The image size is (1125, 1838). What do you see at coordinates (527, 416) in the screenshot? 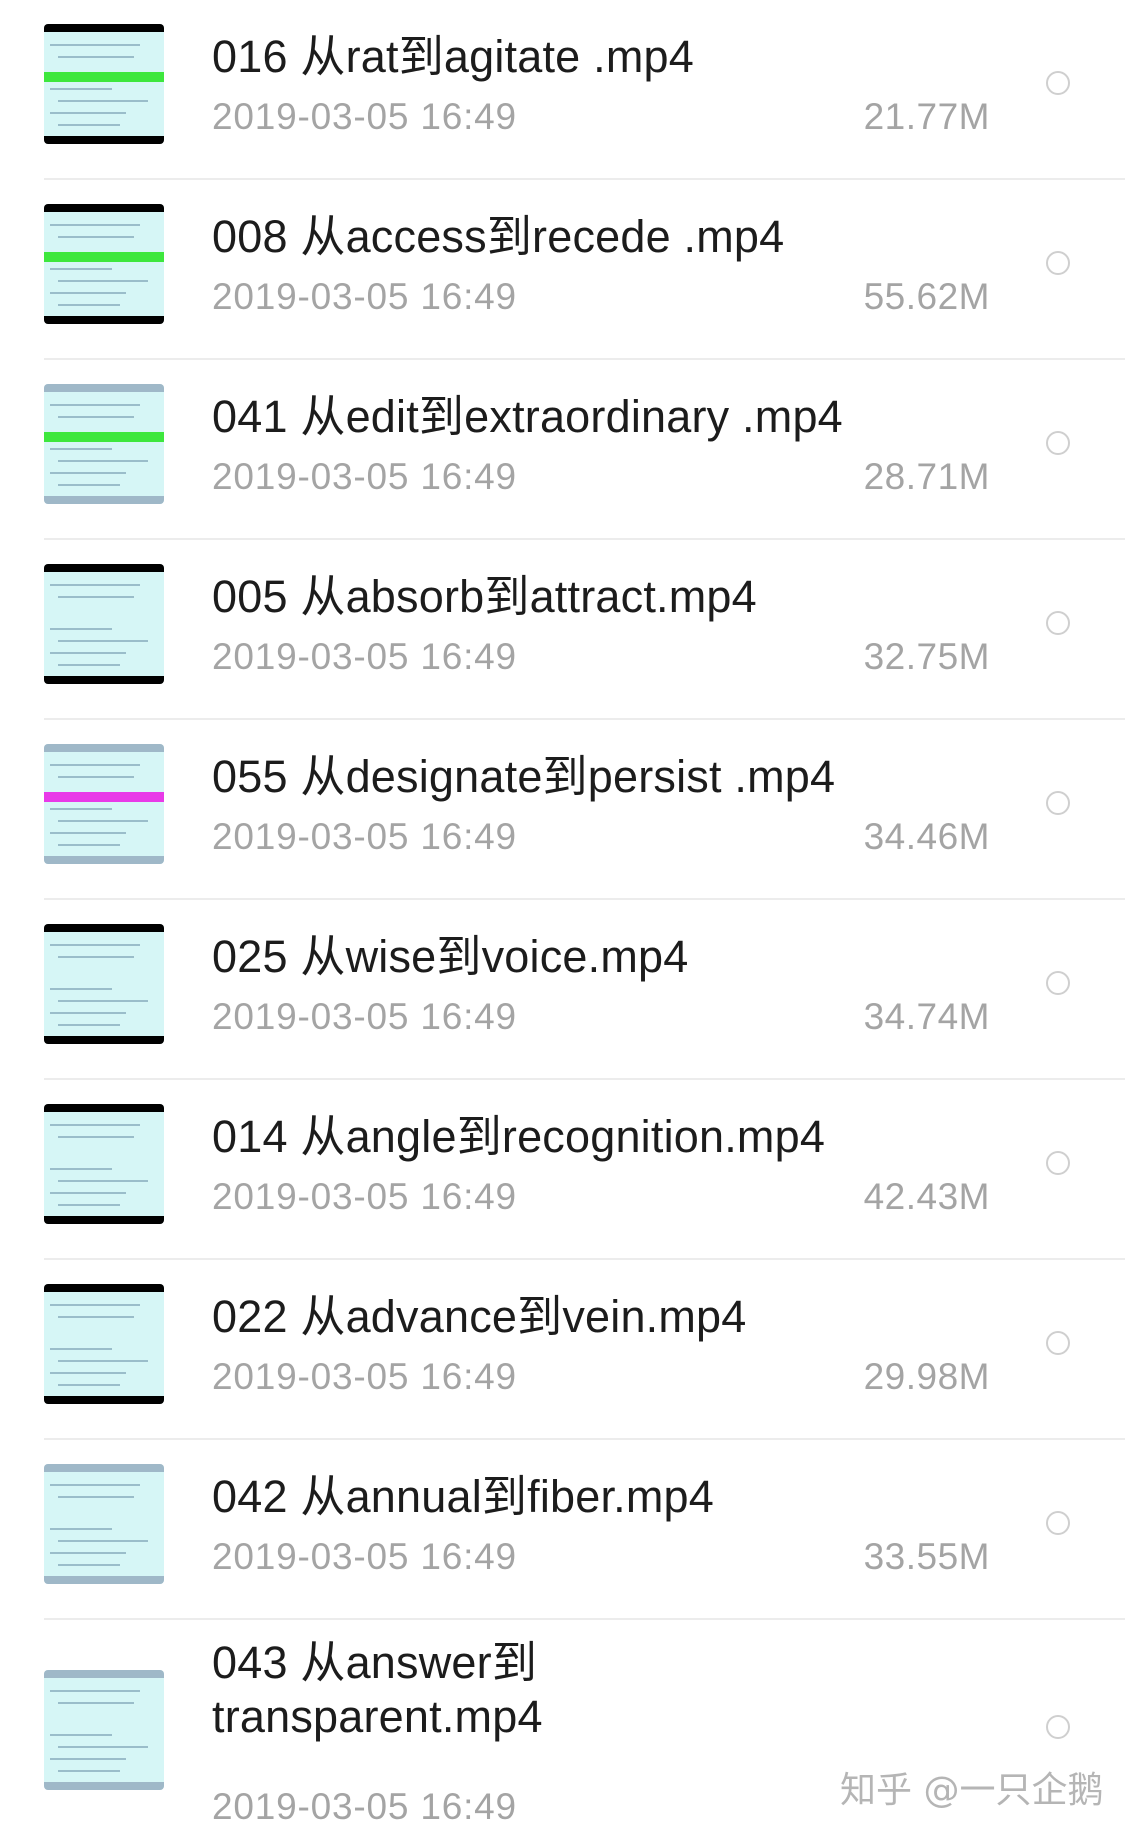
I see `file-name: 041 从edit到extraordinary .mp4` at bounding box center [527, 416].